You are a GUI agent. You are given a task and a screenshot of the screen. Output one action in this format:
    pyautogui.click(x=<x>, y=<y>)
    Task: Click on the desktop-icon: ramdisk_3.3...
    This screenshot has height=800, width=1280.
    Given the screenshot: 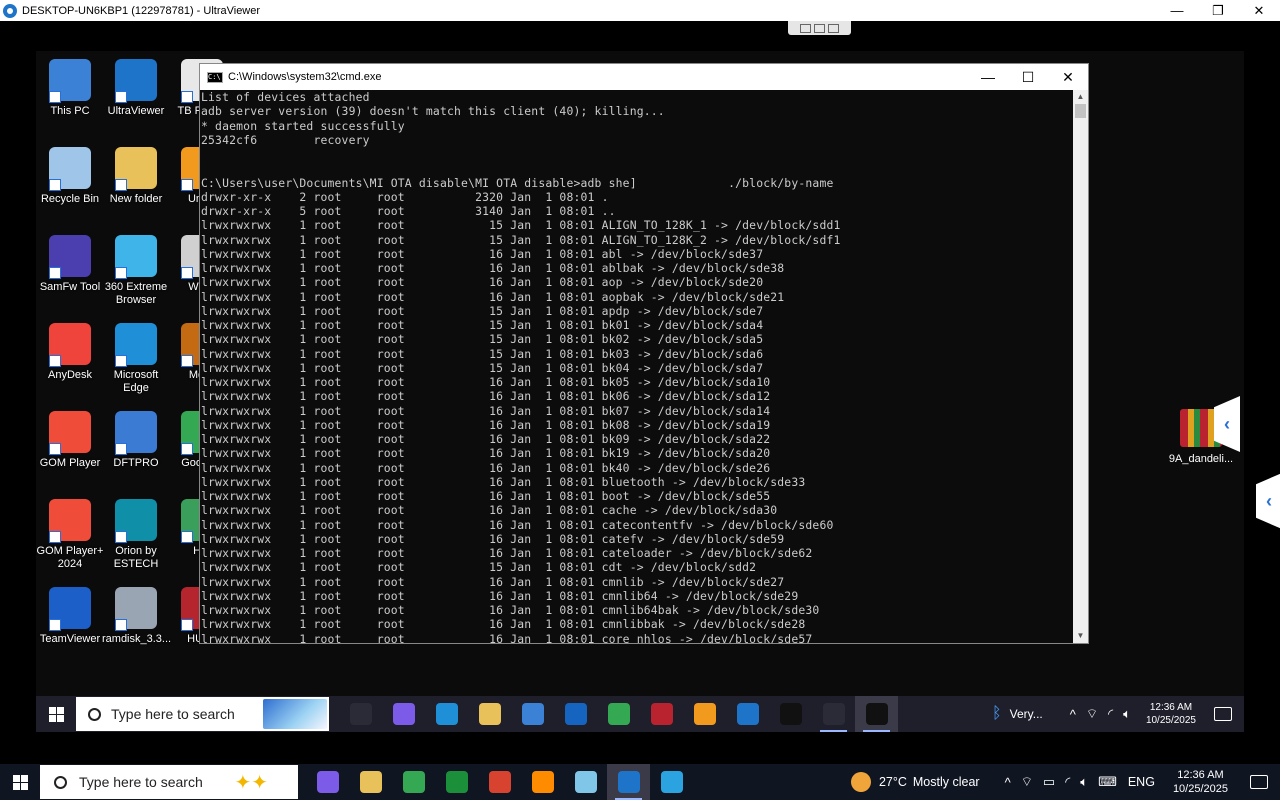 What is the action you would take?
    pyautogui.click(x=136, y=616)
    